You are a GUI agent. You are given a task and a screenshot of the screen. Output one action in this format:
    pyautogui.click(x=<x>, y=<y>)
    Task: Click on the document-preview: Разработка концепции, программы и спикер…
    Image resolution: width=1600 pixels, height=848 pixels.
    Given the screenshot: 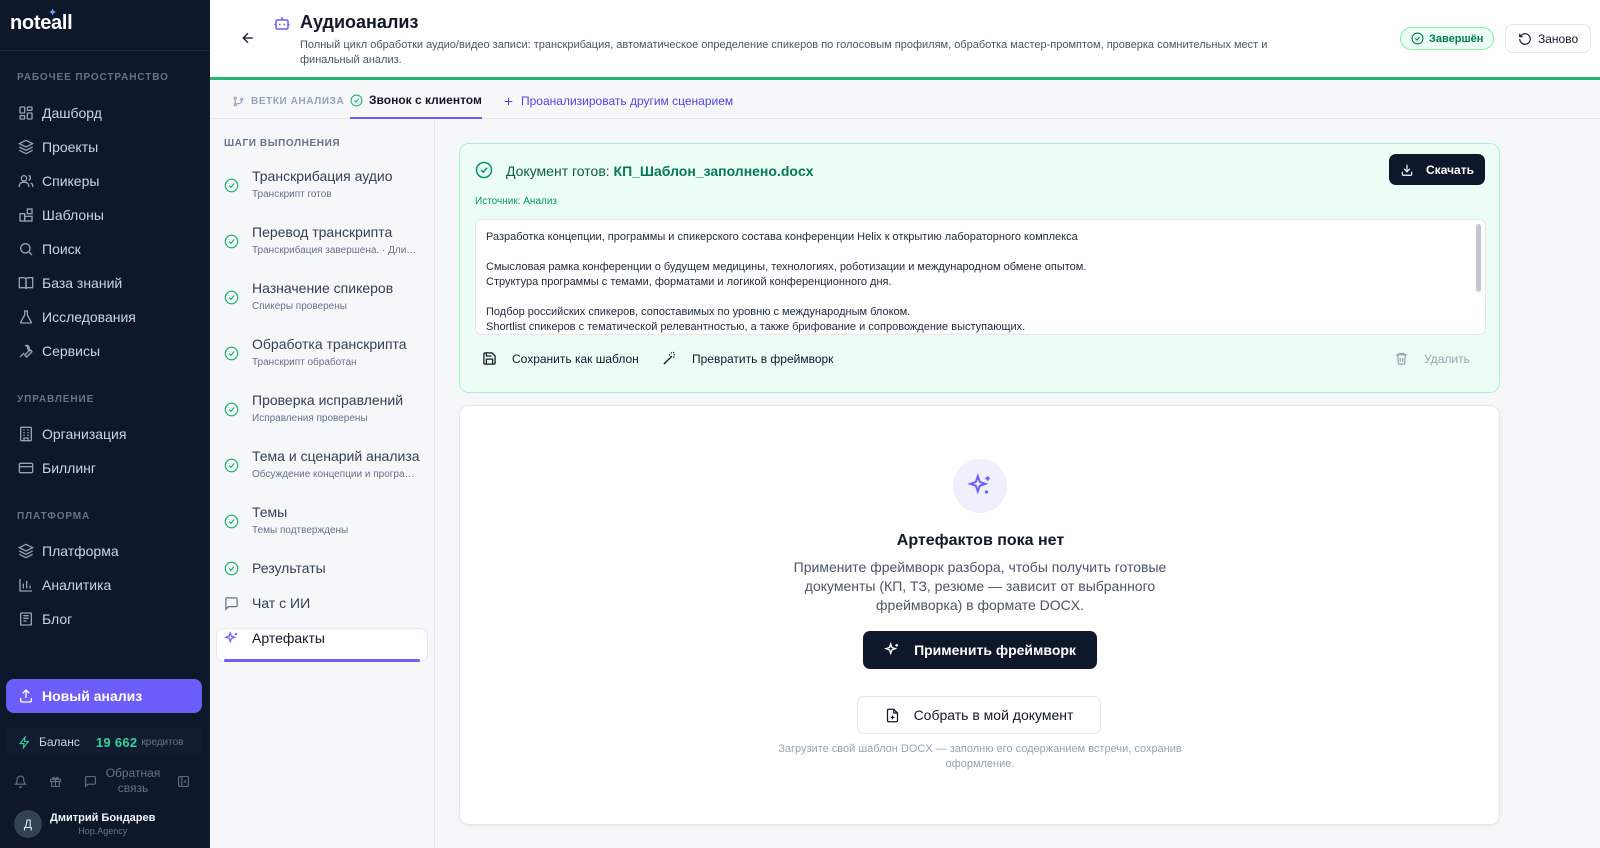 What is the action you would take?
    pyautogui.click(x=980, y=277)
    